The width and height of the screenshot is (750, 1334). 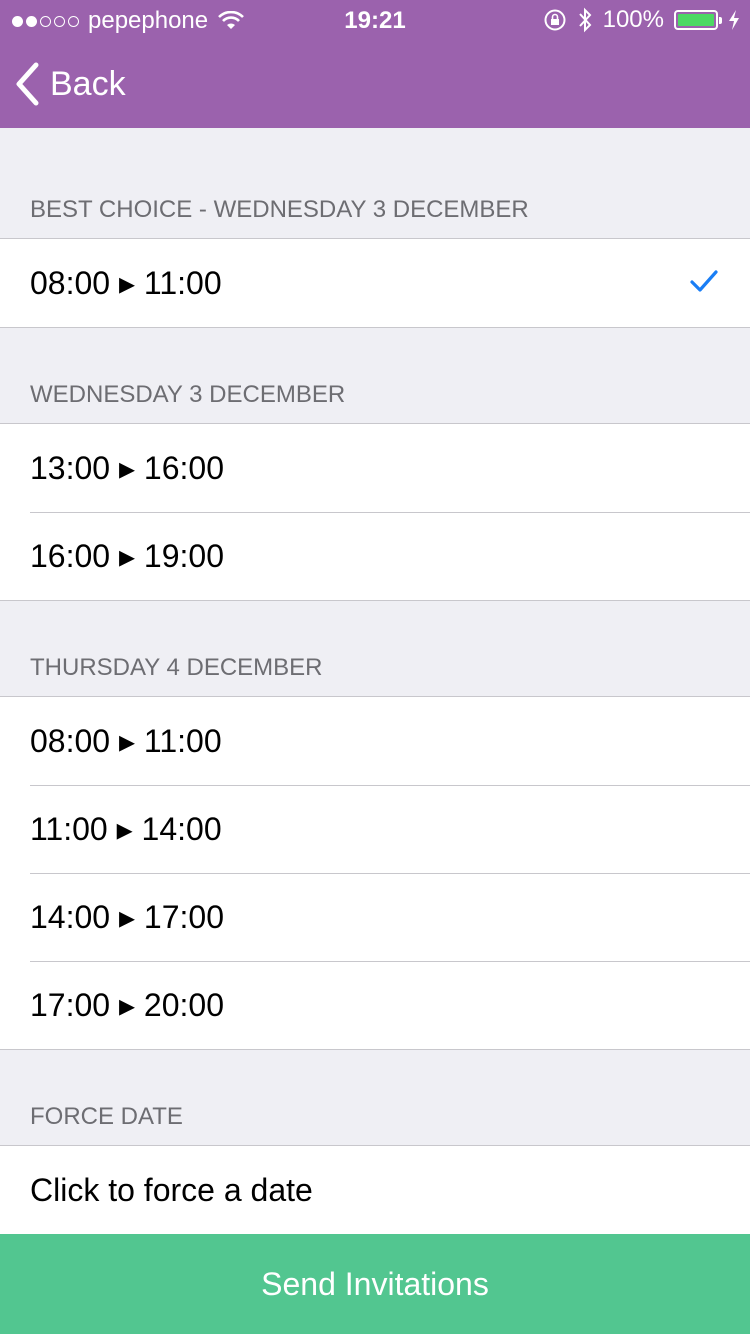 What do you see at coordinates (127, 917) in the screenshot?
I see `time-slot-label: 14:00 ▸ 17:00` at bounding box center [127, 917].